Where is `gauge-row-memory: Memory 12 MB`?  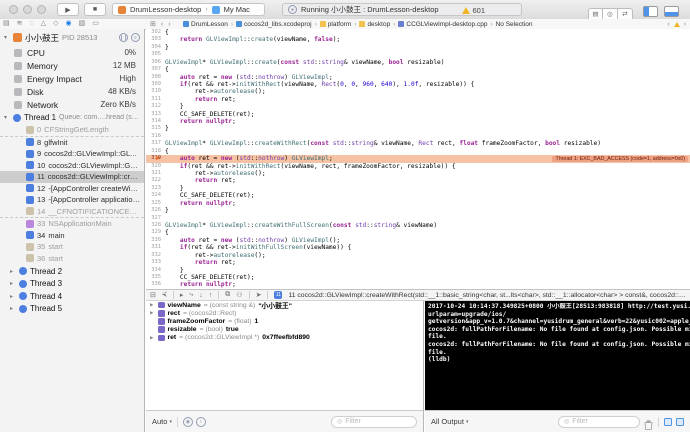
gauge-row-memory: Memory 12 MB is located at coordinates (72, 65).